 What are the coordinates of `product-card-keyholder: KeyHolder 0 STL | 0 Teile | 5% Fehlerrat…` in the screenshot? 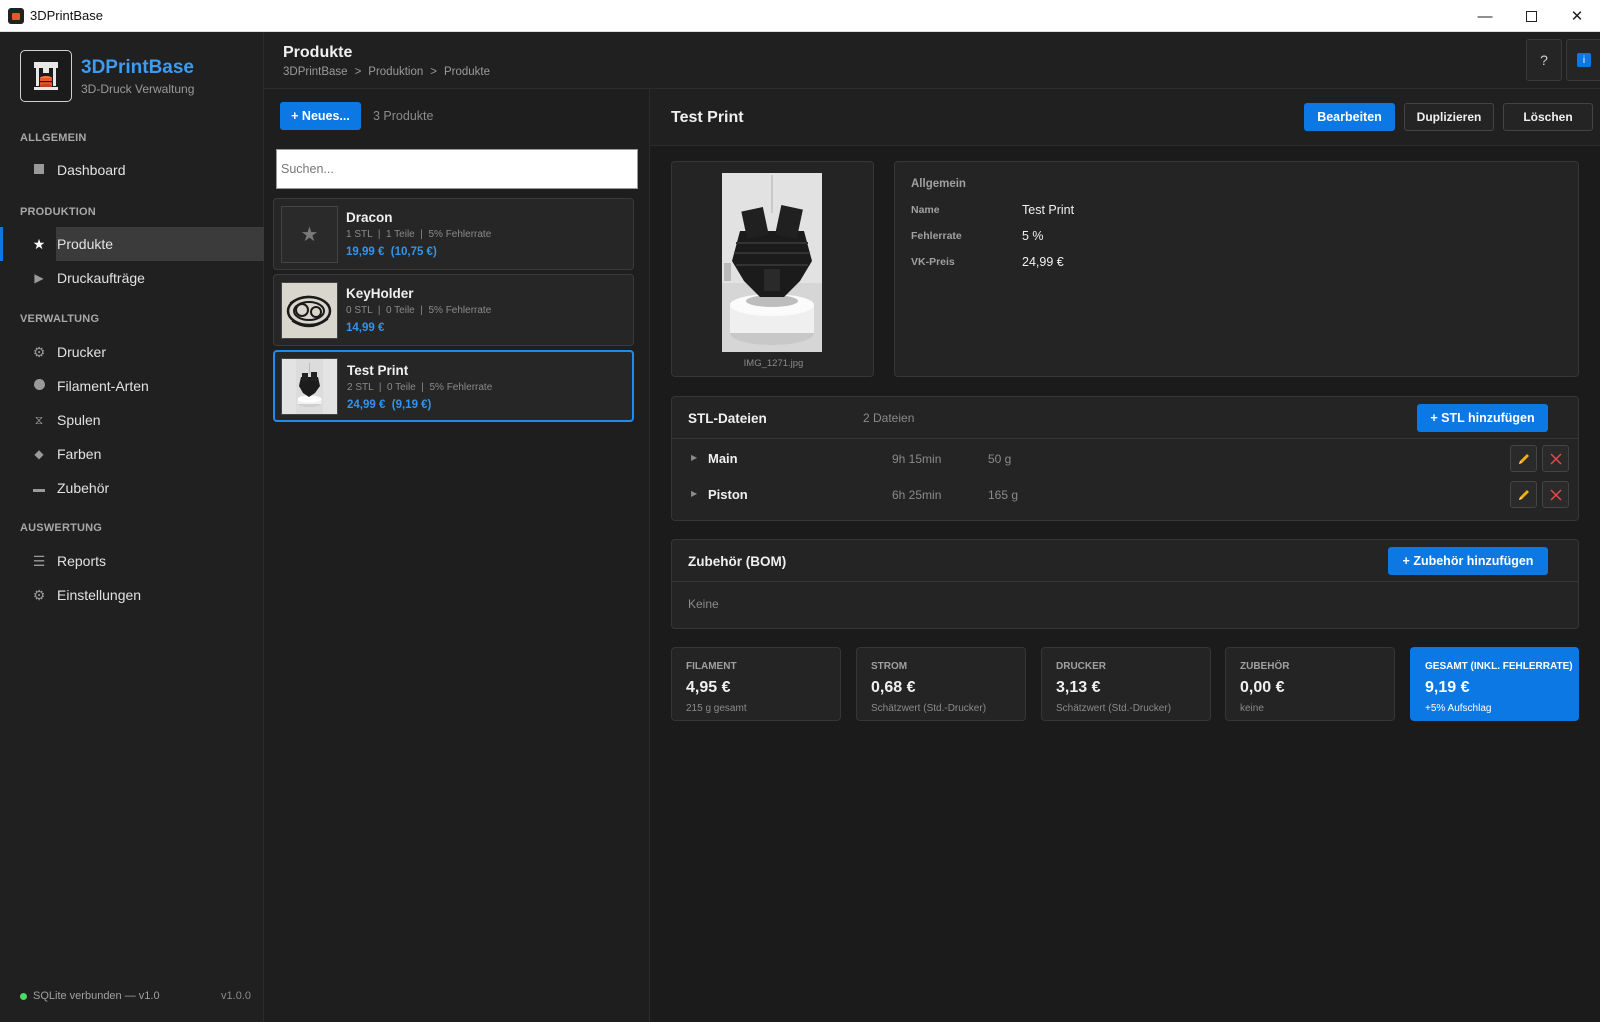 It's located at (453, 310).